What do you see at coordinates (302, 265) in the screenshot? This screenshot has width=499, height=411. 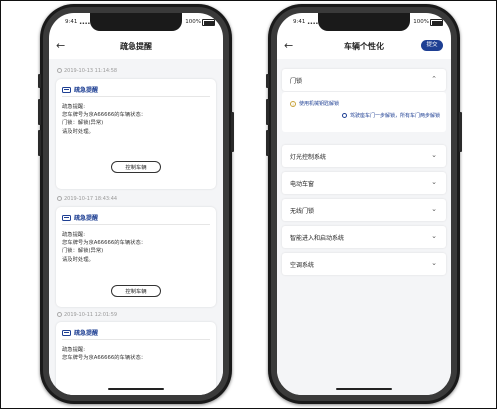 I see `section-label: 空调系统` at bounding box center [302, 265].